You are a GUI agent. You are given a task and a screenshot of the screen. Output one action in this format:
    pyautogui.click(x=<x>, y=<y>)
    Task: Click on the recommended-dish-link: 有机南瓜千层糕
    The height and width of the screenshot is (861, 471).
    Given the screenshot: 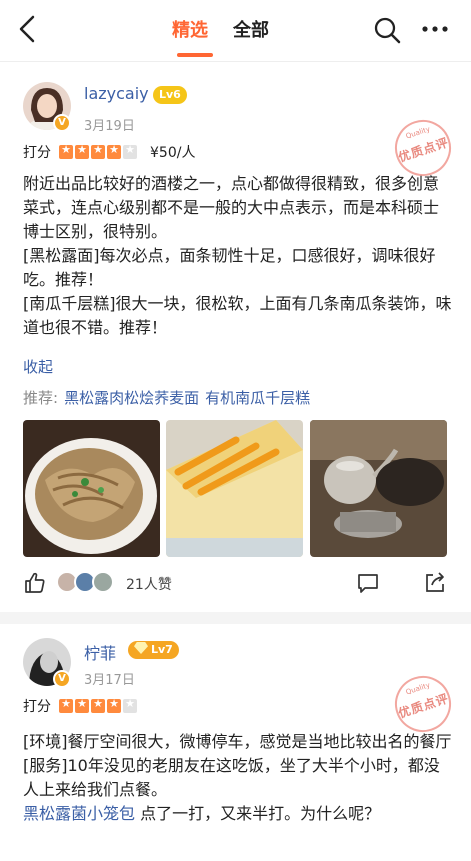 What is the action you would take?
    pyautogui.click(x=257, y=398)
    